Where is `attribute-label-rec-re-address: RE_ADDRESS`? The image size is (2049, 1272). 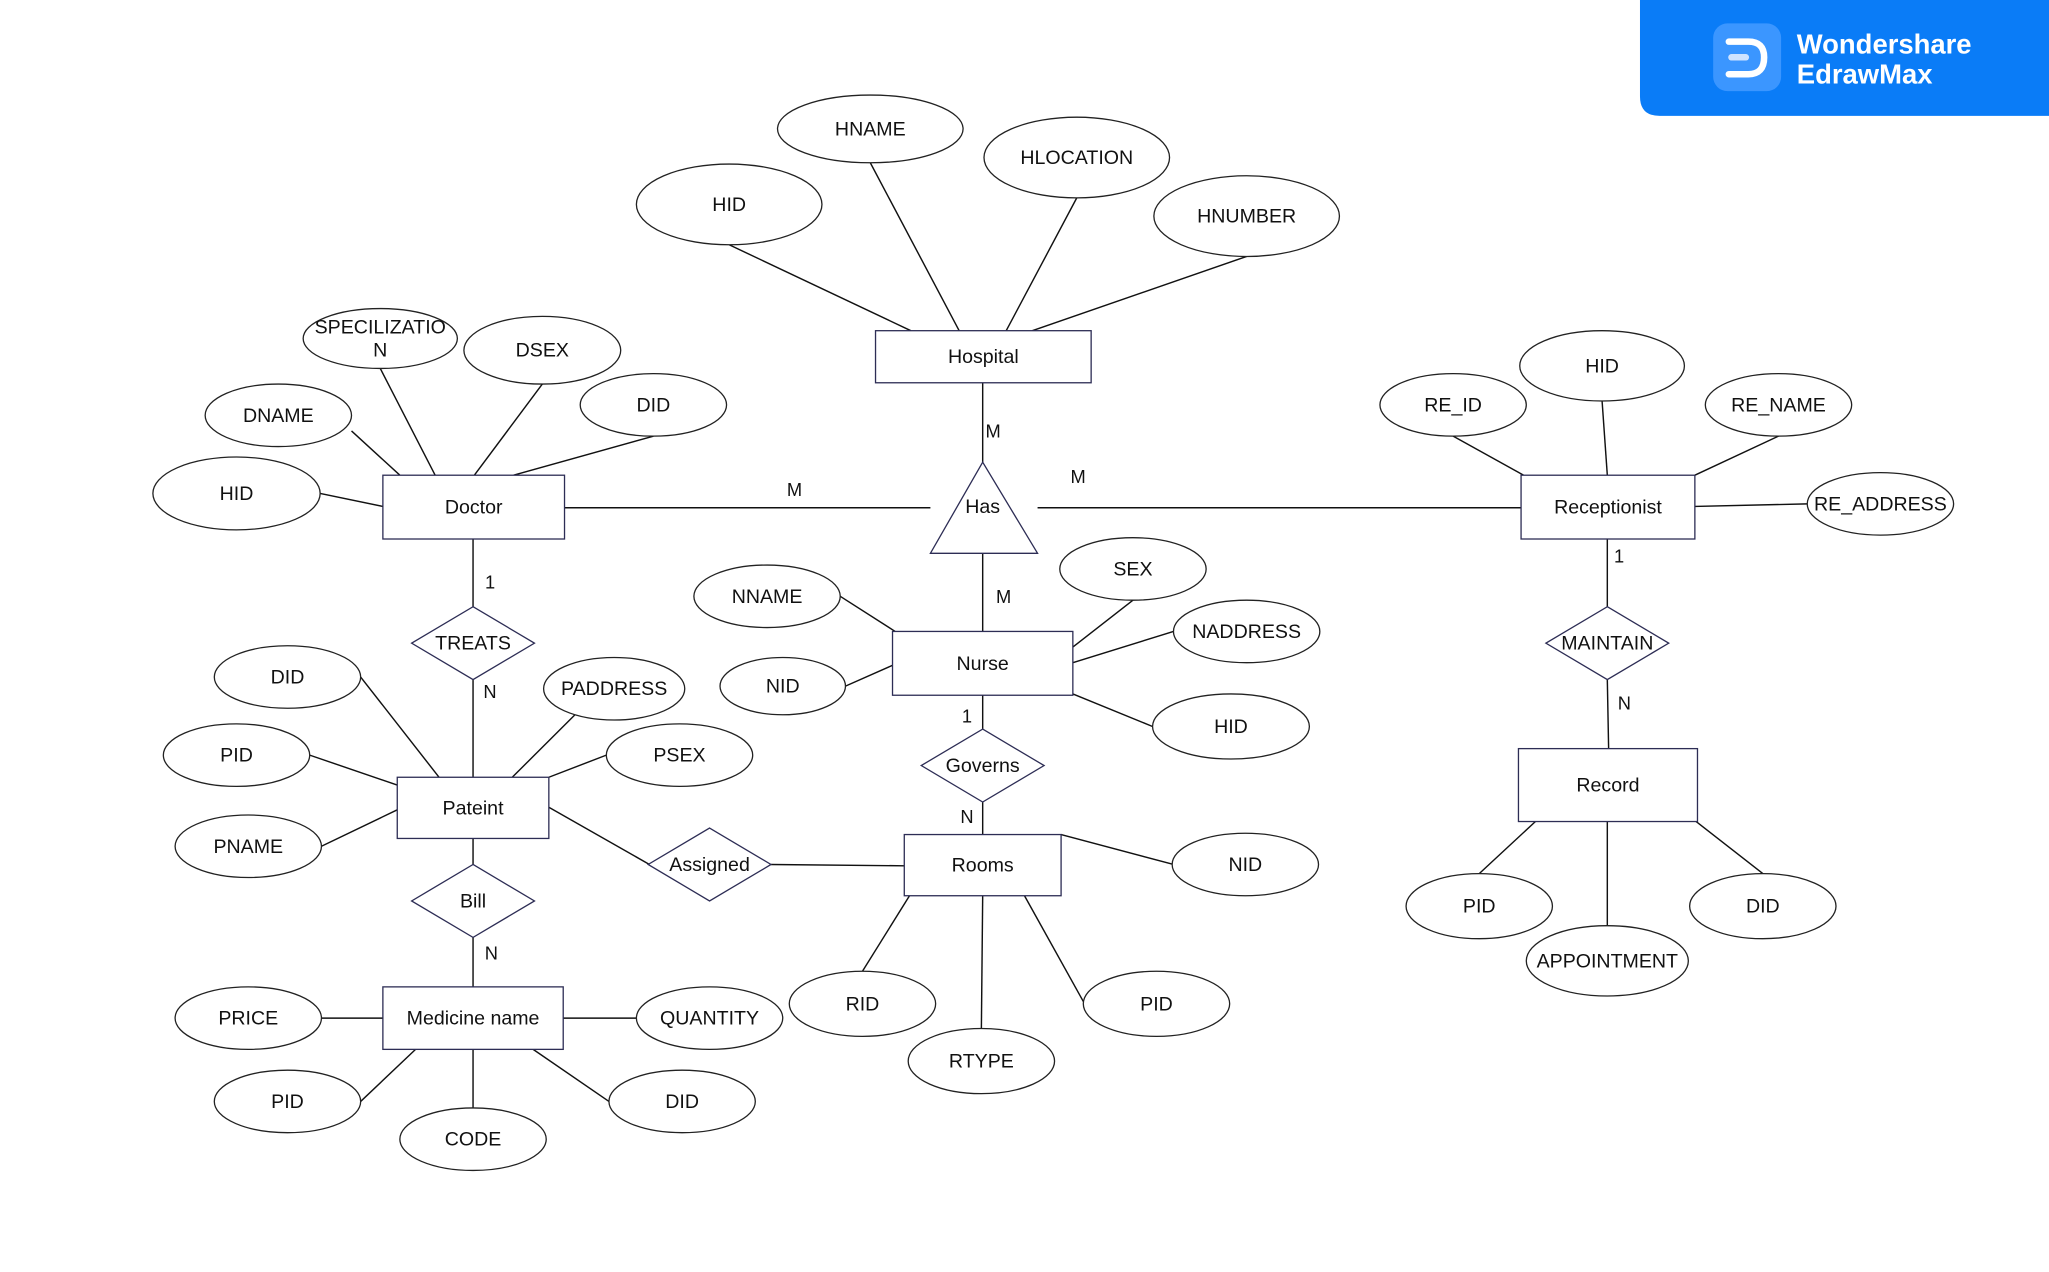
attribute-label-rec-re-address: RE_ADDRESS is located at coordinates (1880, 504).